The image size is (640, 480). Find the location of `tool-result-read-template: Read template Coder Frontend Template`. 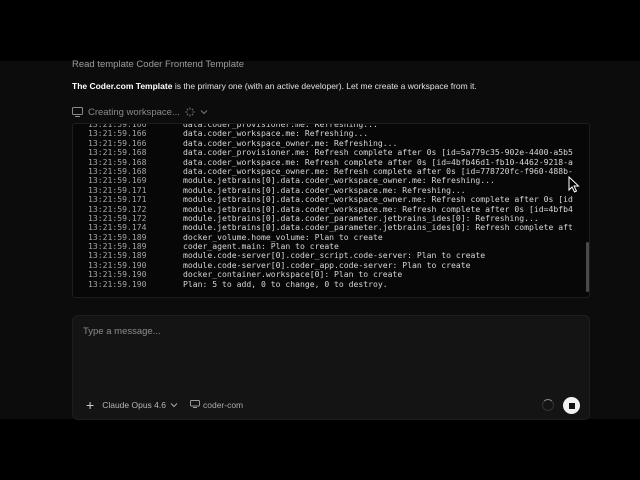

tool-result-read-template: Read template Coder Frontend Template is located at coordinates (158, 64).